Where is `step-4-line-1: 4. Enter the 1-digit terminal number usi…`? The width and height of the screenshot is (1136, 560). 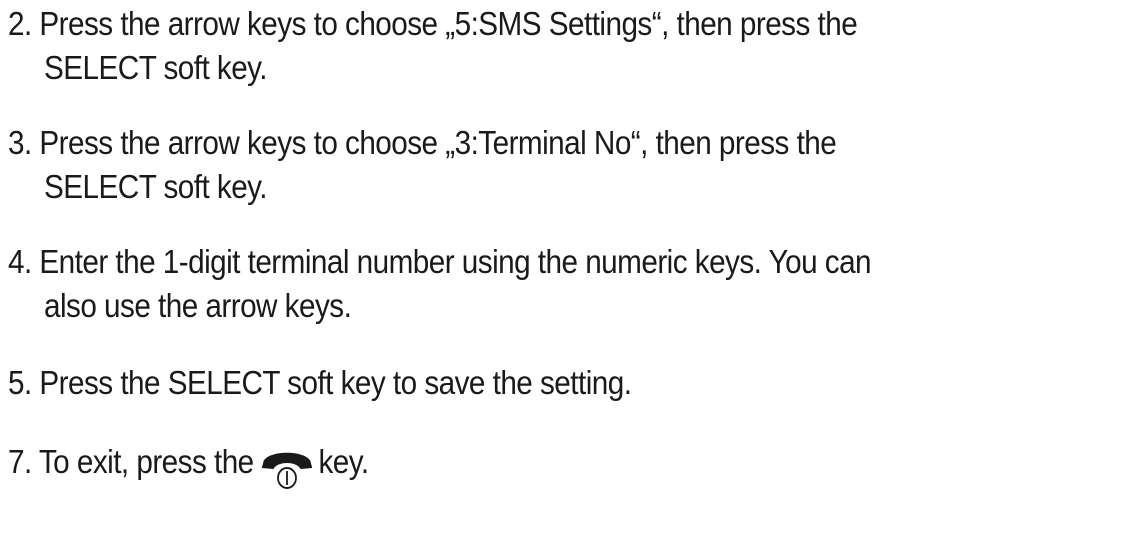
step-4-line-1: 4. Enter the 1-digit terminal number usi… is located at coordinates (440, 261).